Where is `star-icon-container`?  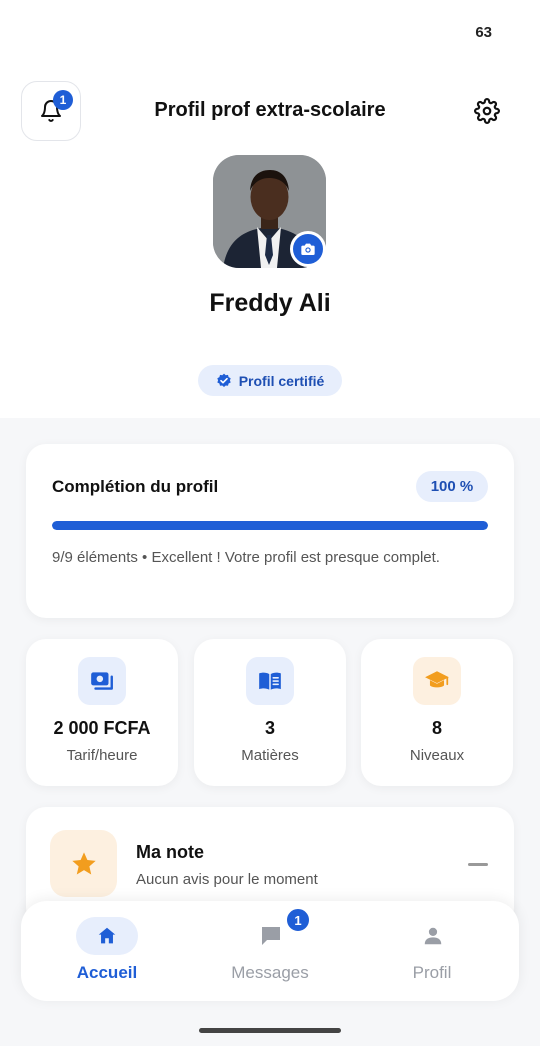 star-icon-container is located at coordinates (83, 863).